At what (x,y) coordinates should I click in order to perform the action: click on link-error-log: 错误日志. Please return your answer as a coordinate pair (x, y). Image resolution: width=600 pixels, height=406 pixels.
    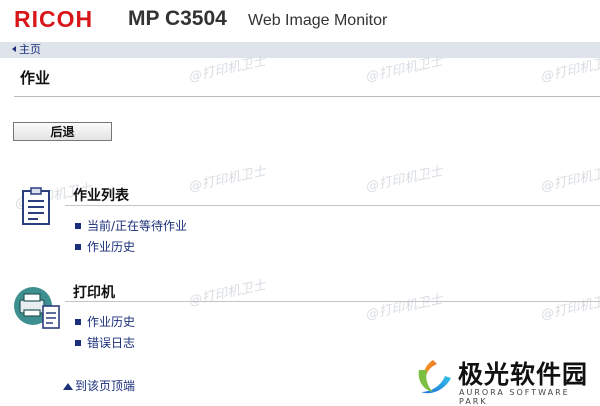
    Looking at the image, I should click on (105, 342).